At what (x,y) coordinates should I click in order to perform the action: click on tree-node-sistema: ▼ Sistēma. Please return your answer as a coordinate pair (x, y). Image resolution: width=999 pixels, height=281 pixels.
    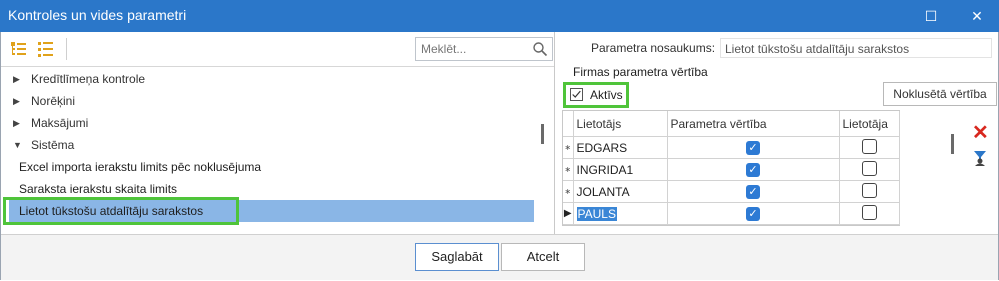
    Looking at the image, I should click on (267, 145).